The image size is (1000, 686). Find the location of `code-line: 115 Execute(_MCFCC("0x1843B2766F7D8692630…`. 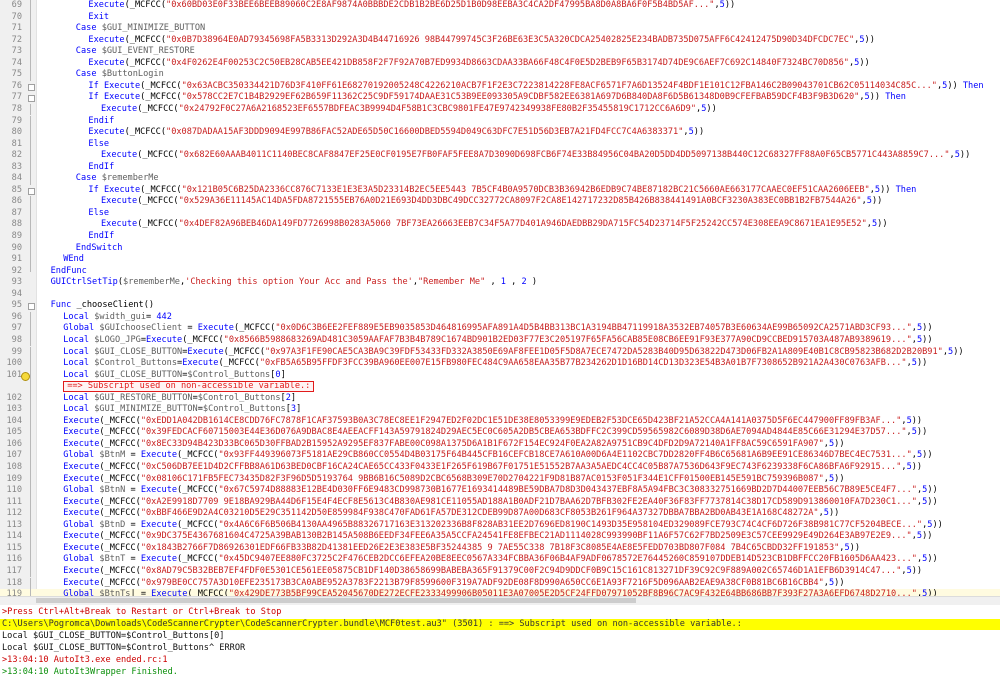

code-line: 115 Execute(_MCFCC("0x1843B2766F7D8692630… is located at coordinates (500, 548).